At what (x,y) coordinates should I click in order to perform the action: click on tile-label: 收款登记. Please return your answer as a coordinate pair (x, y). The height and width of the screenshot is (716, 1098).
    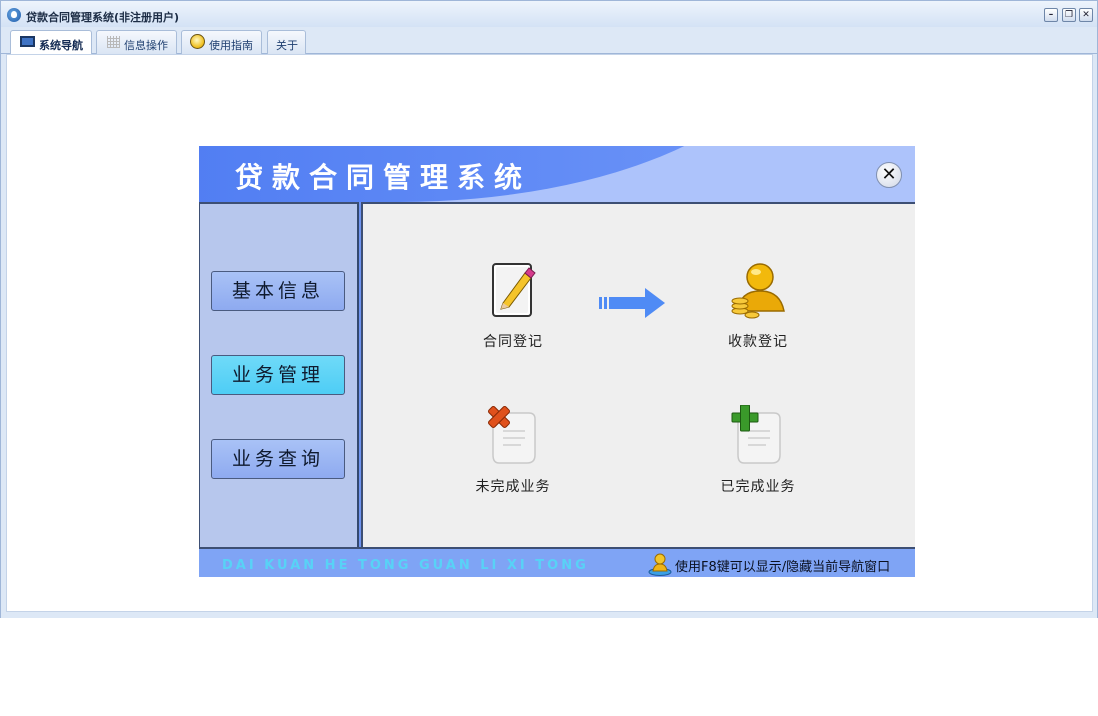
    Looking at the image, I should click on (758, 342).